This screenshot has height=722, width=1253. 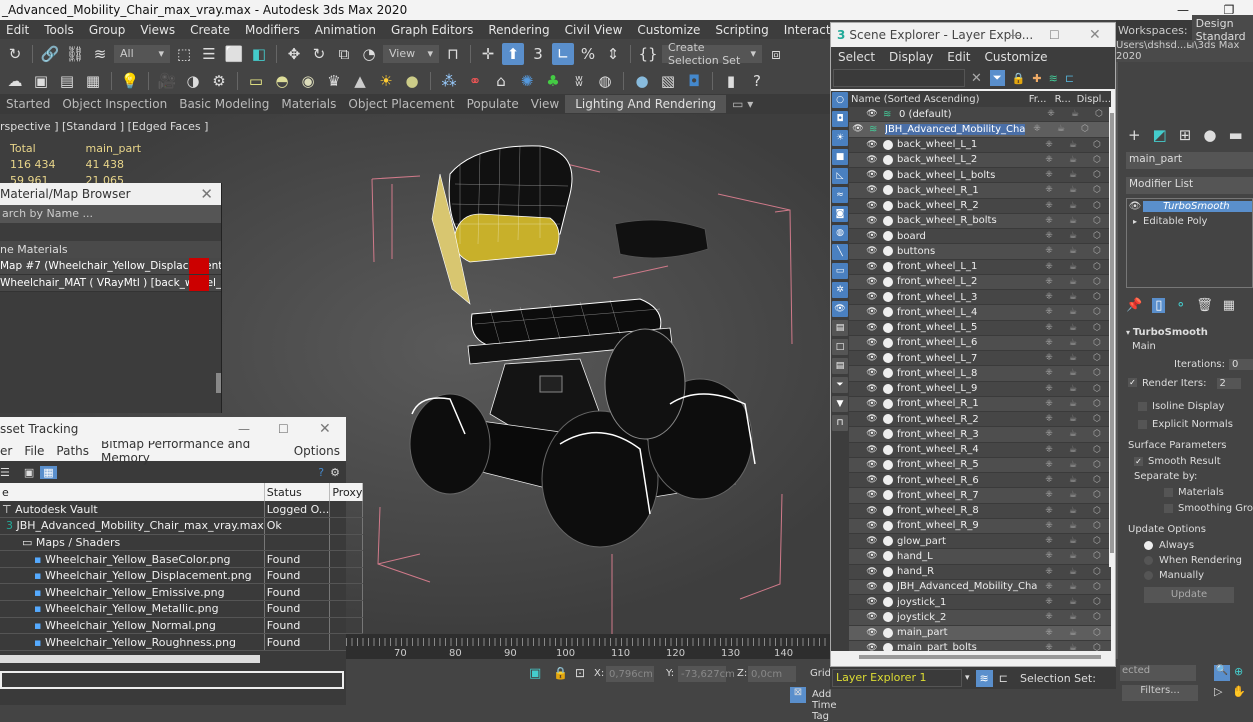 What do you see at coordinates (1053, 78) in the screenshot?
I see `layers-icon: ≋` at bounding box center [1053, 78].